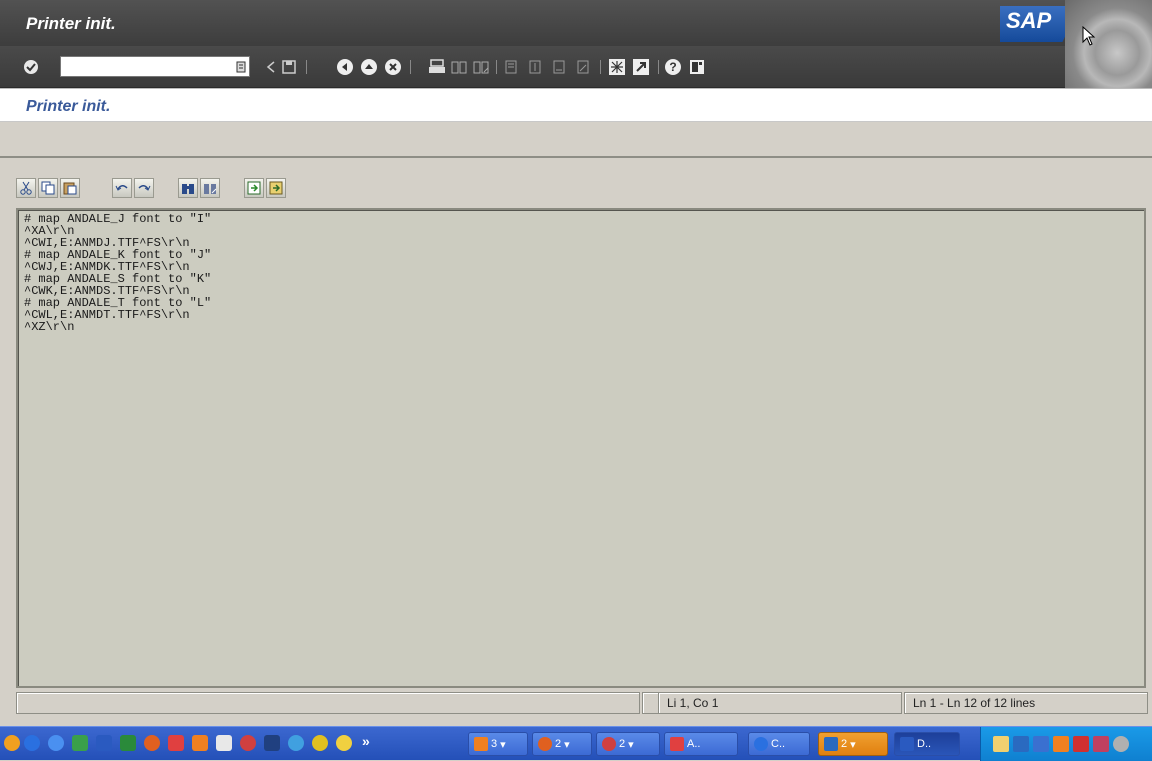  Describe the element at coordinates (176, 743) in the screenshot. I see `outlook-icon` at that location.